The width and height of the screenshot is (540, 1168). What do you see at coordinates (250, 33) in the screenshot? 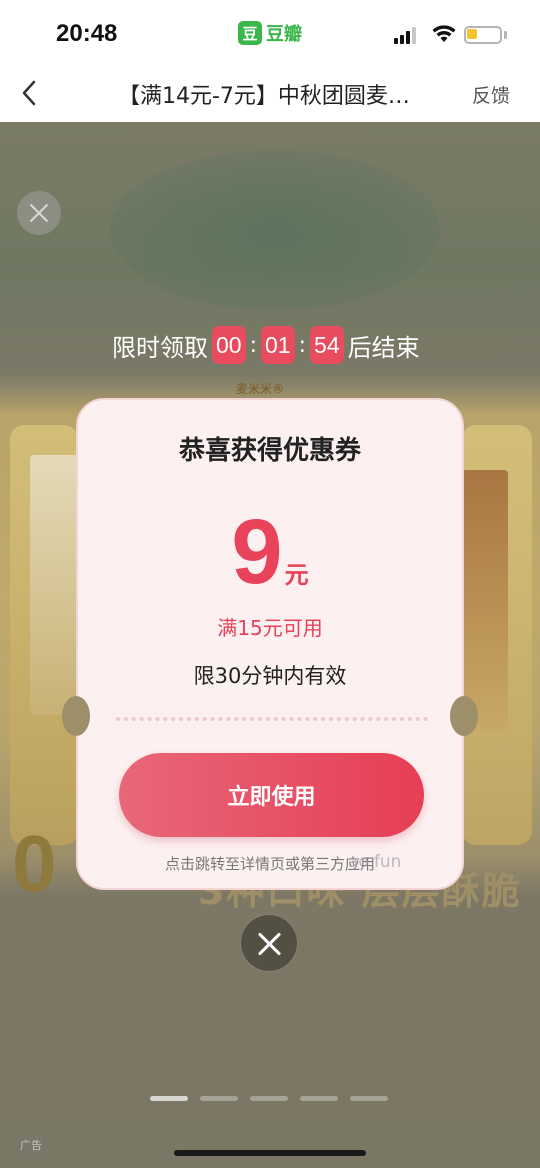
I see `app-logo-icon: 豆` at bounding box center [250, 33].